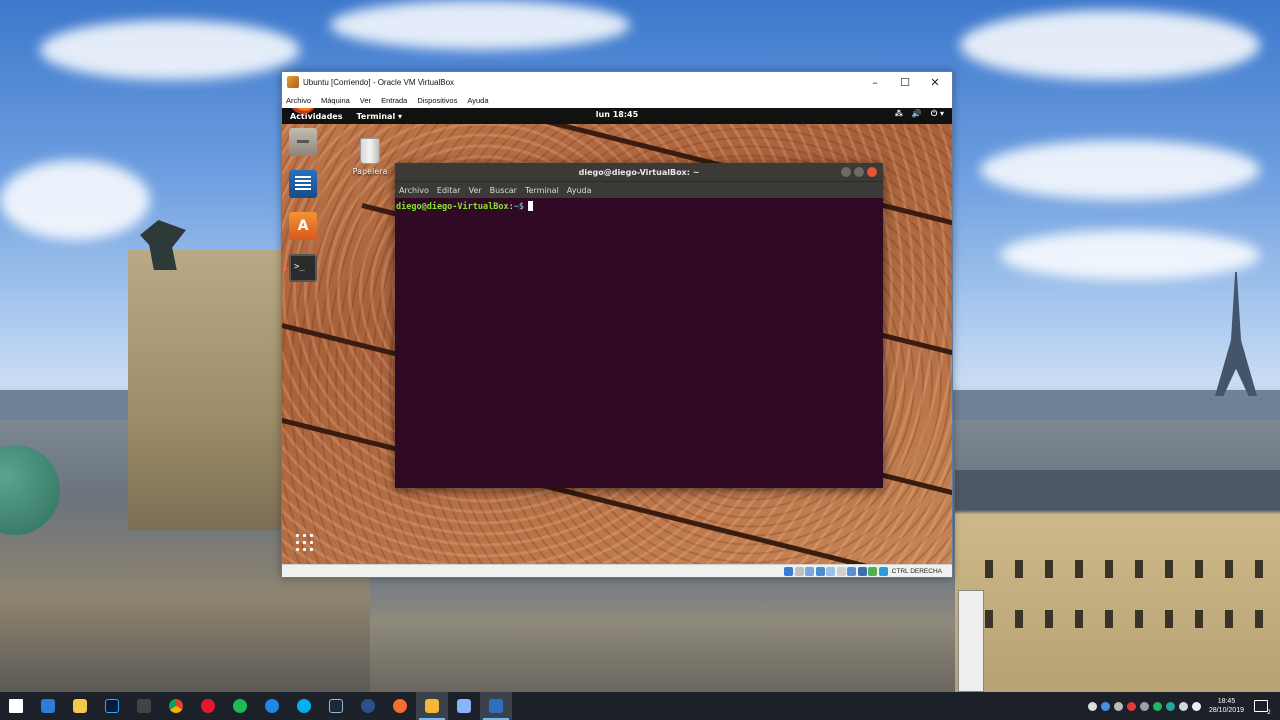  What do you see at coordinates (799, 571) in the screenshot?
I see `optical-status-icon` at bounding box center [799, 571].